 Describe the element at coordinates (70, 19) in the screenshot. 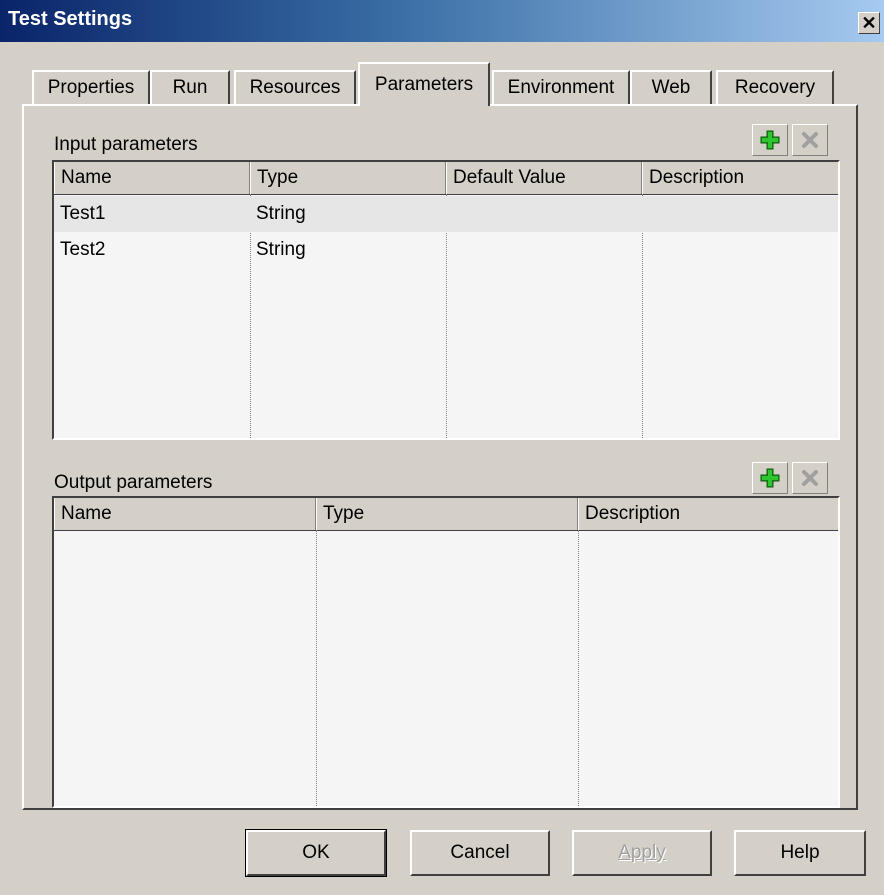

I see `window-title: Test Settings` at that location.